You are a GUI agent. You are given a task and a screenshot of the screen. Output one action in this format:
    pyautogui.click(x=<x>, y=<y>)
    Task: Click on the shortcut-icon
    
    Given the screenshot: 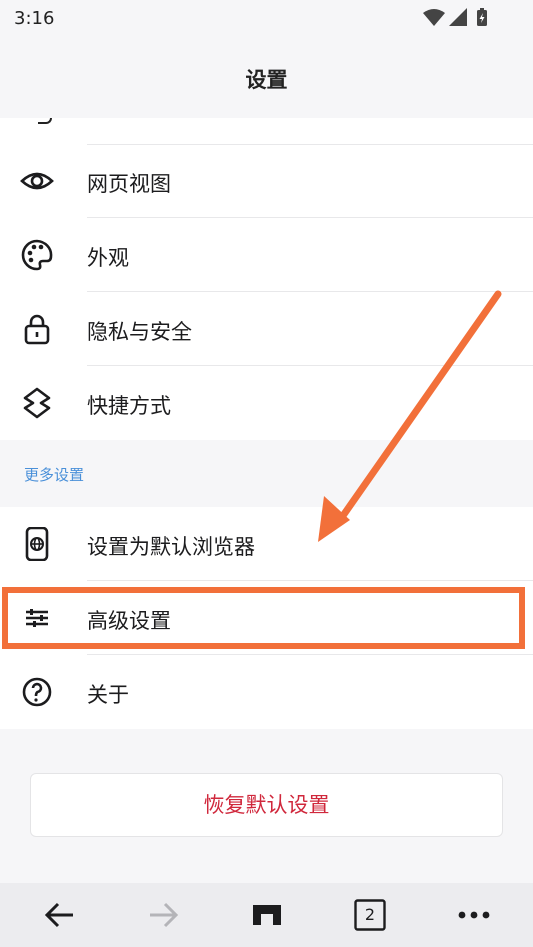 What is the action you would take?
    pyautogui.click(x=37, y=403)
    